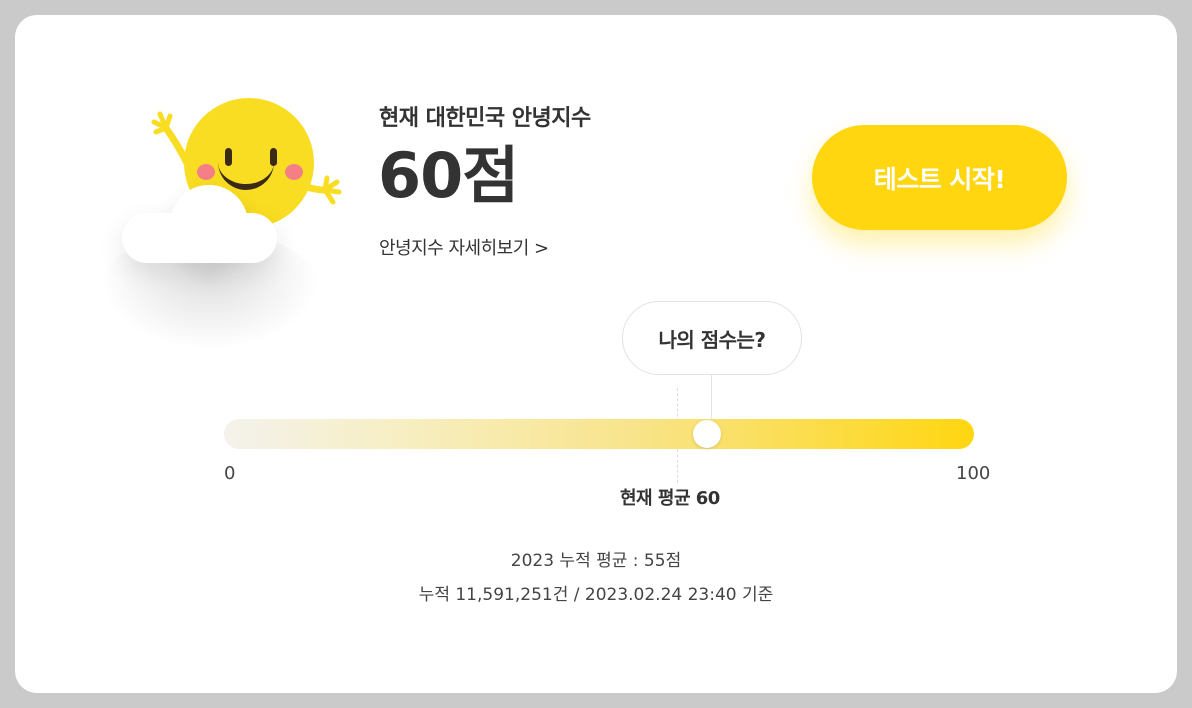 The image size is (1192, 708). I want to click on yearly-average-text: 2023 누적 평균 : 55점, so click(596, 561).